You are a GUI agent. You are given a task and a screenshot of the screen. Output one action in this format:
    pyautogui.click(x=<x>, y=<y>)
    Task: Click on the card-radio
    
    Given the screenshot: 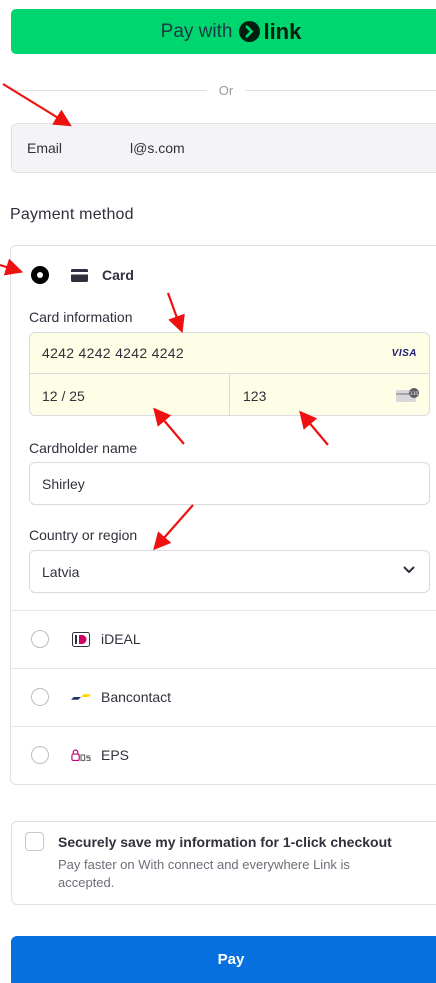 What is the action you would take?
    pyautogui.click(x=40, y=275)
    